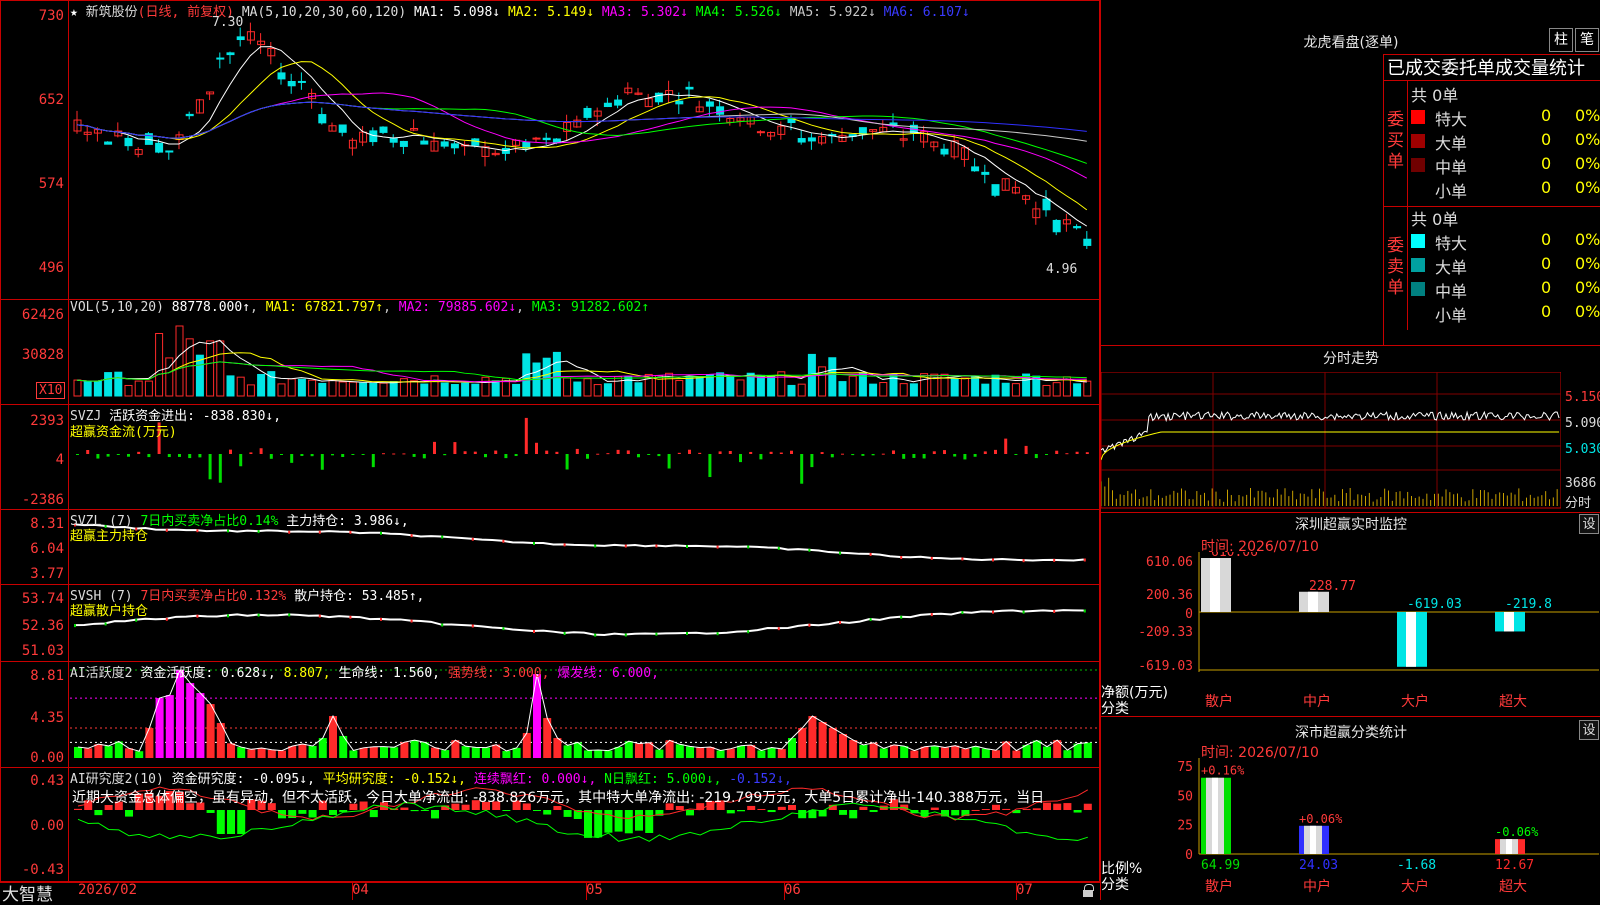 Image resolution: width=1600 pixels, height=905 pixels. I want to click on ai-research-name: AI研究度2(10), so click(117, 779).